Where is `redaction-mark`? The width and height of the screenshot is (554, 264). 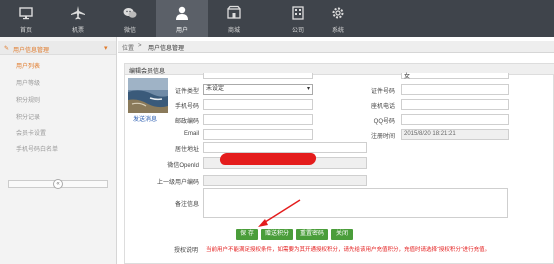
redaction-mark is located at coordinates (268, 159).